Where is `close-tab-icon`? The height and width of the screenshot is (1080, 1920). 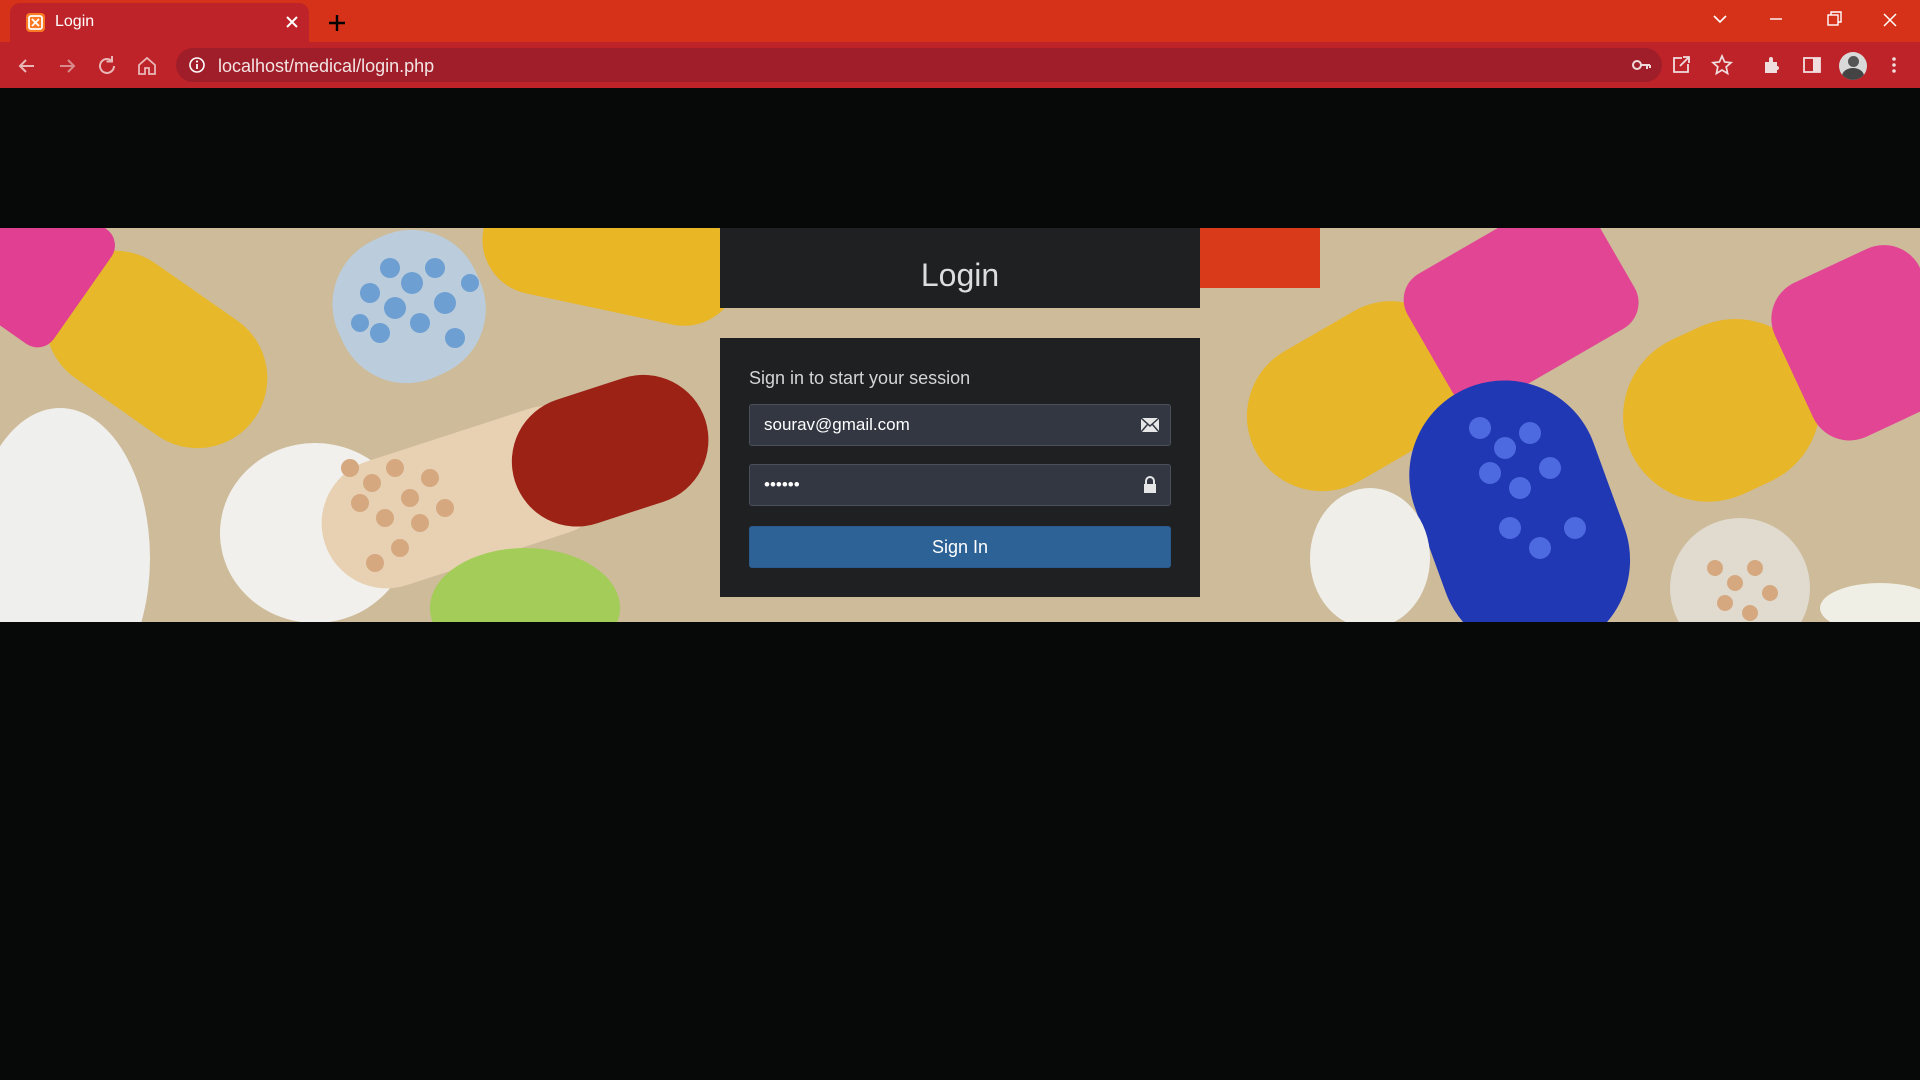 close-tab-icon is located at coordinates (292, 22).